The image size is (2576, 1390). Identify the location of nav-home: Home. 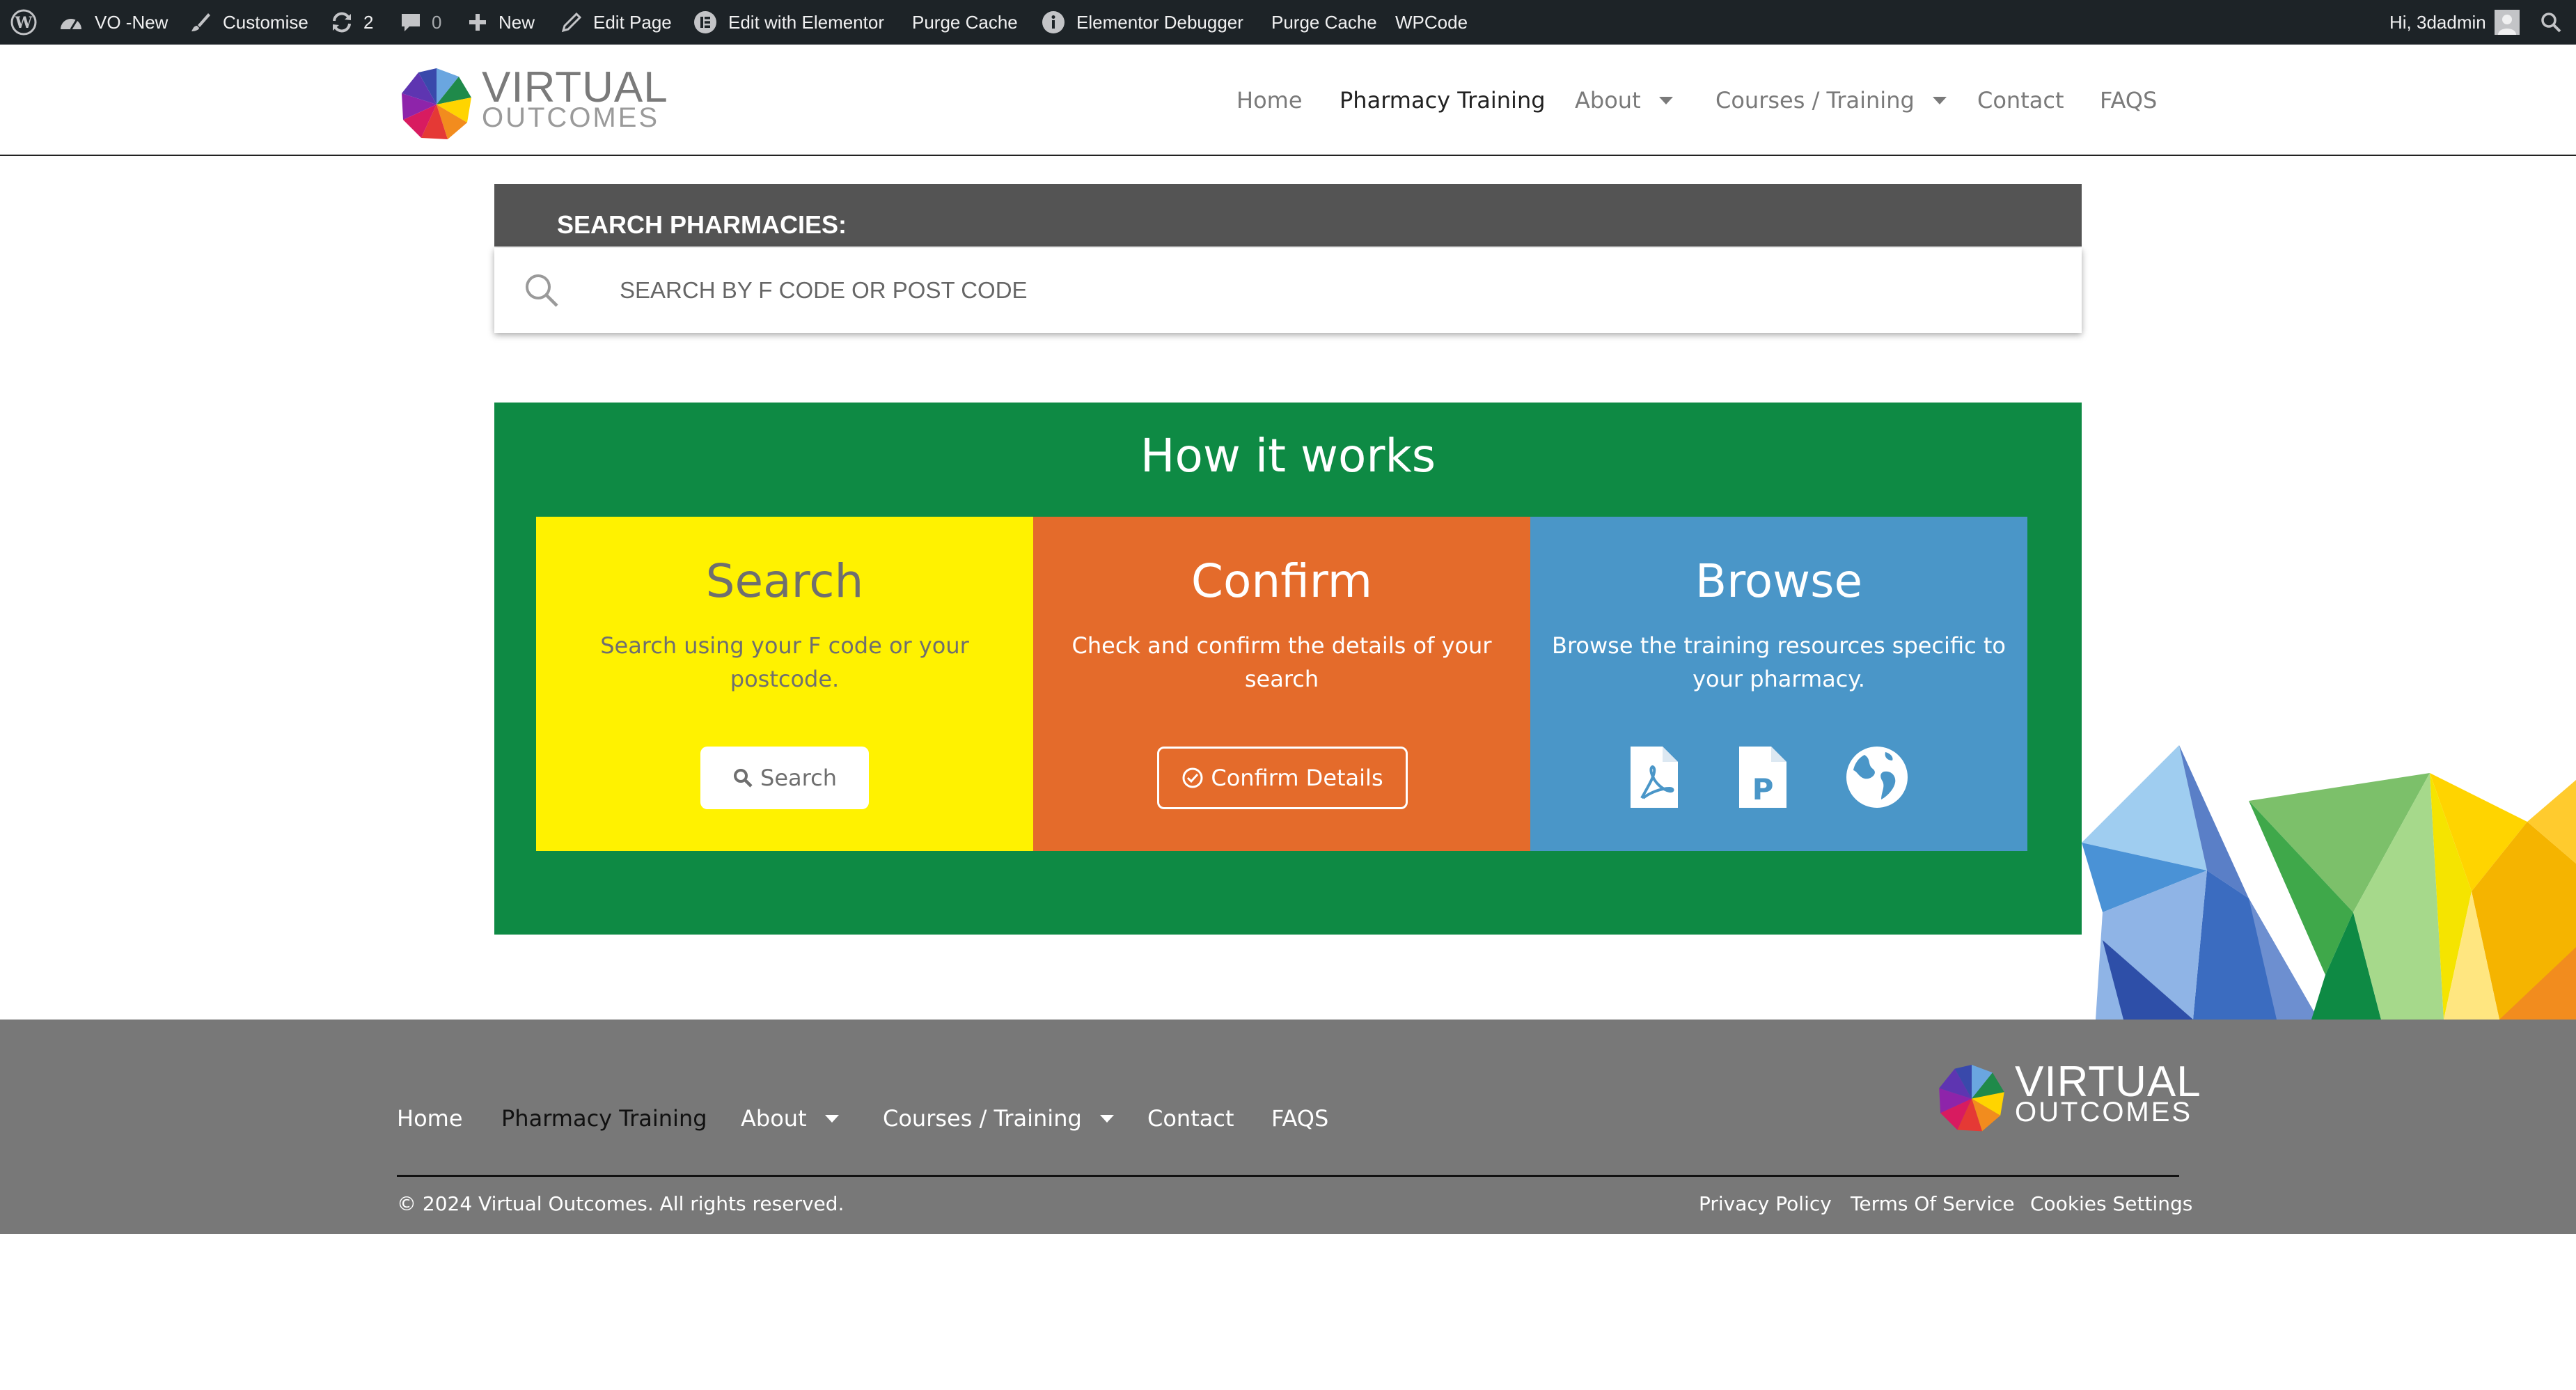
(1269, 100).